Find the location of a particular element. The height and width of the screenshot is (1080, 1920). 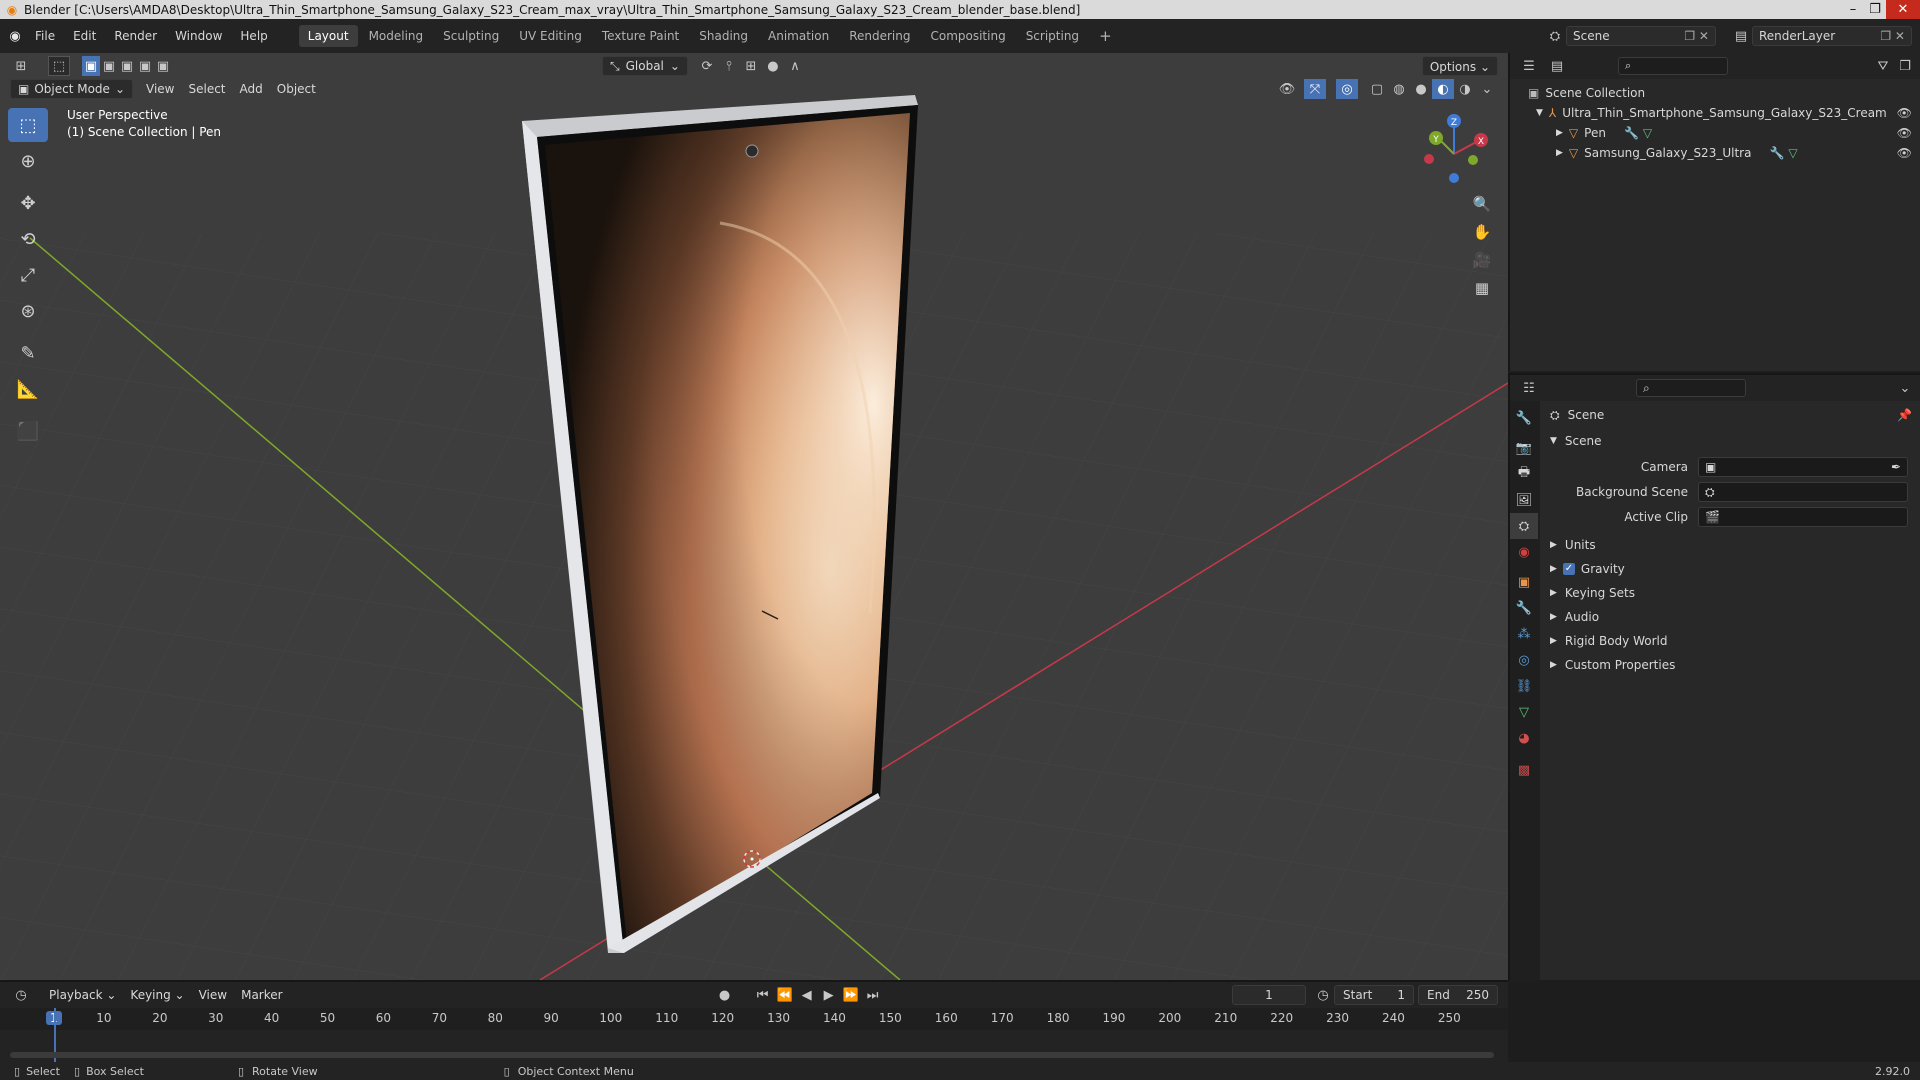

output-tab-icon: 🖶 is located at coordinates (1524, 474).